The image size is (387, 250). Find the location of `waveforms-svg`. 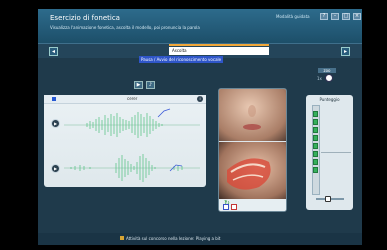

waveforms-svg is located at coordinates (132, 145).